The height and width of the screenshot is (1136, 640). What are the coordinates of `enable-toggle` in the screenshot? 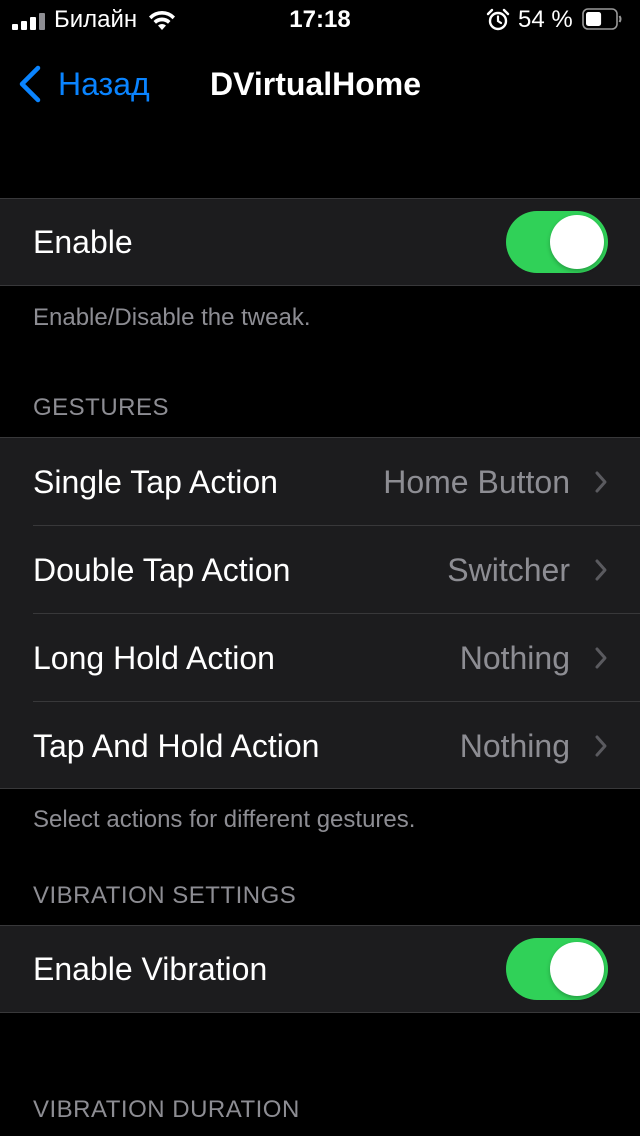 It's located at (557, 242).